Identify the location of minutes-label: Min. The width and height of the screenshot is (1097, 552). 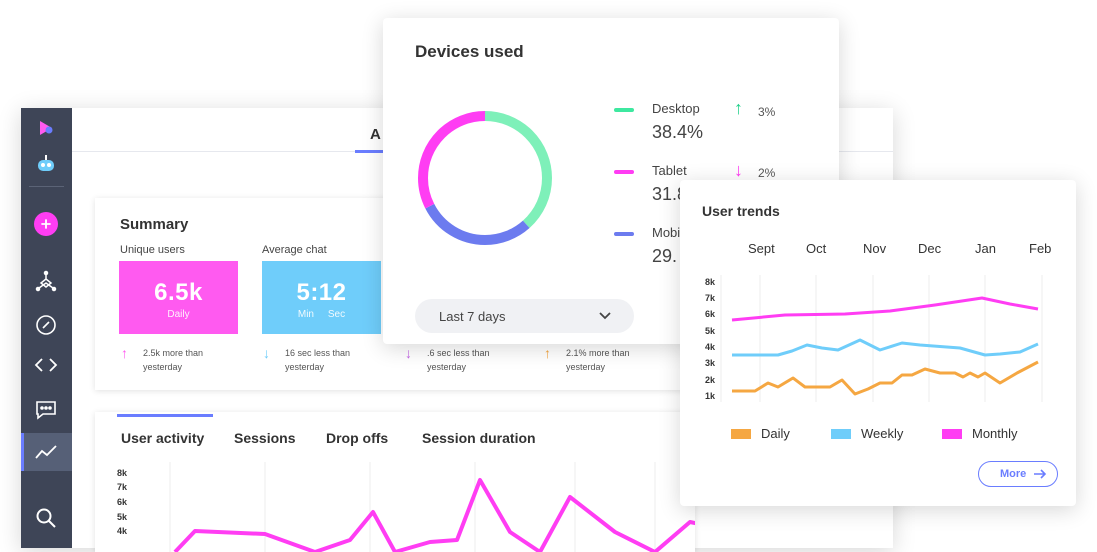
(305, 314).